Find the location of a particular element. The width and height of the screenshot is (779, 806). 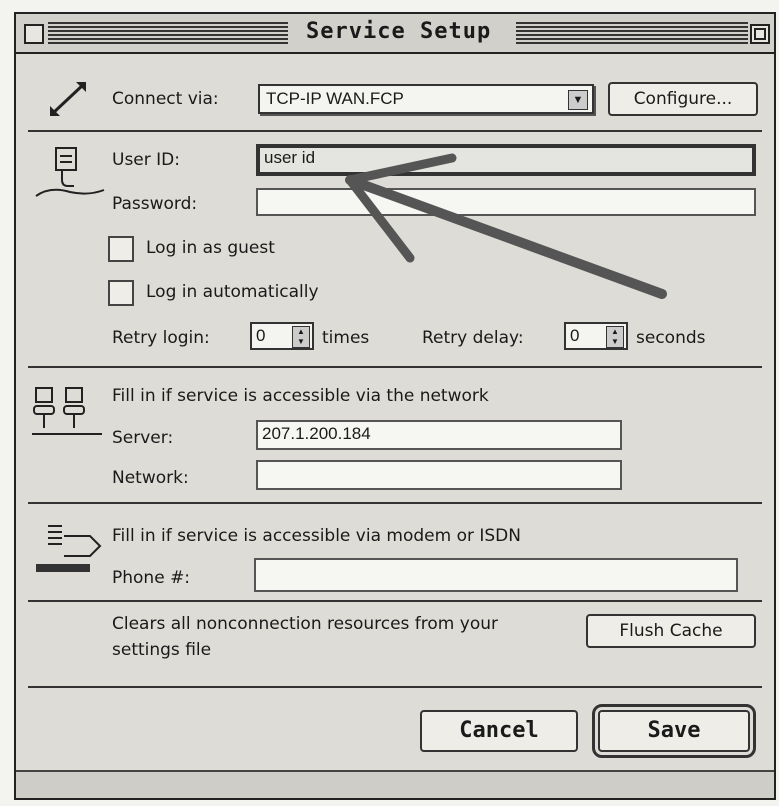

network-field is located at coordinates (439, 475).